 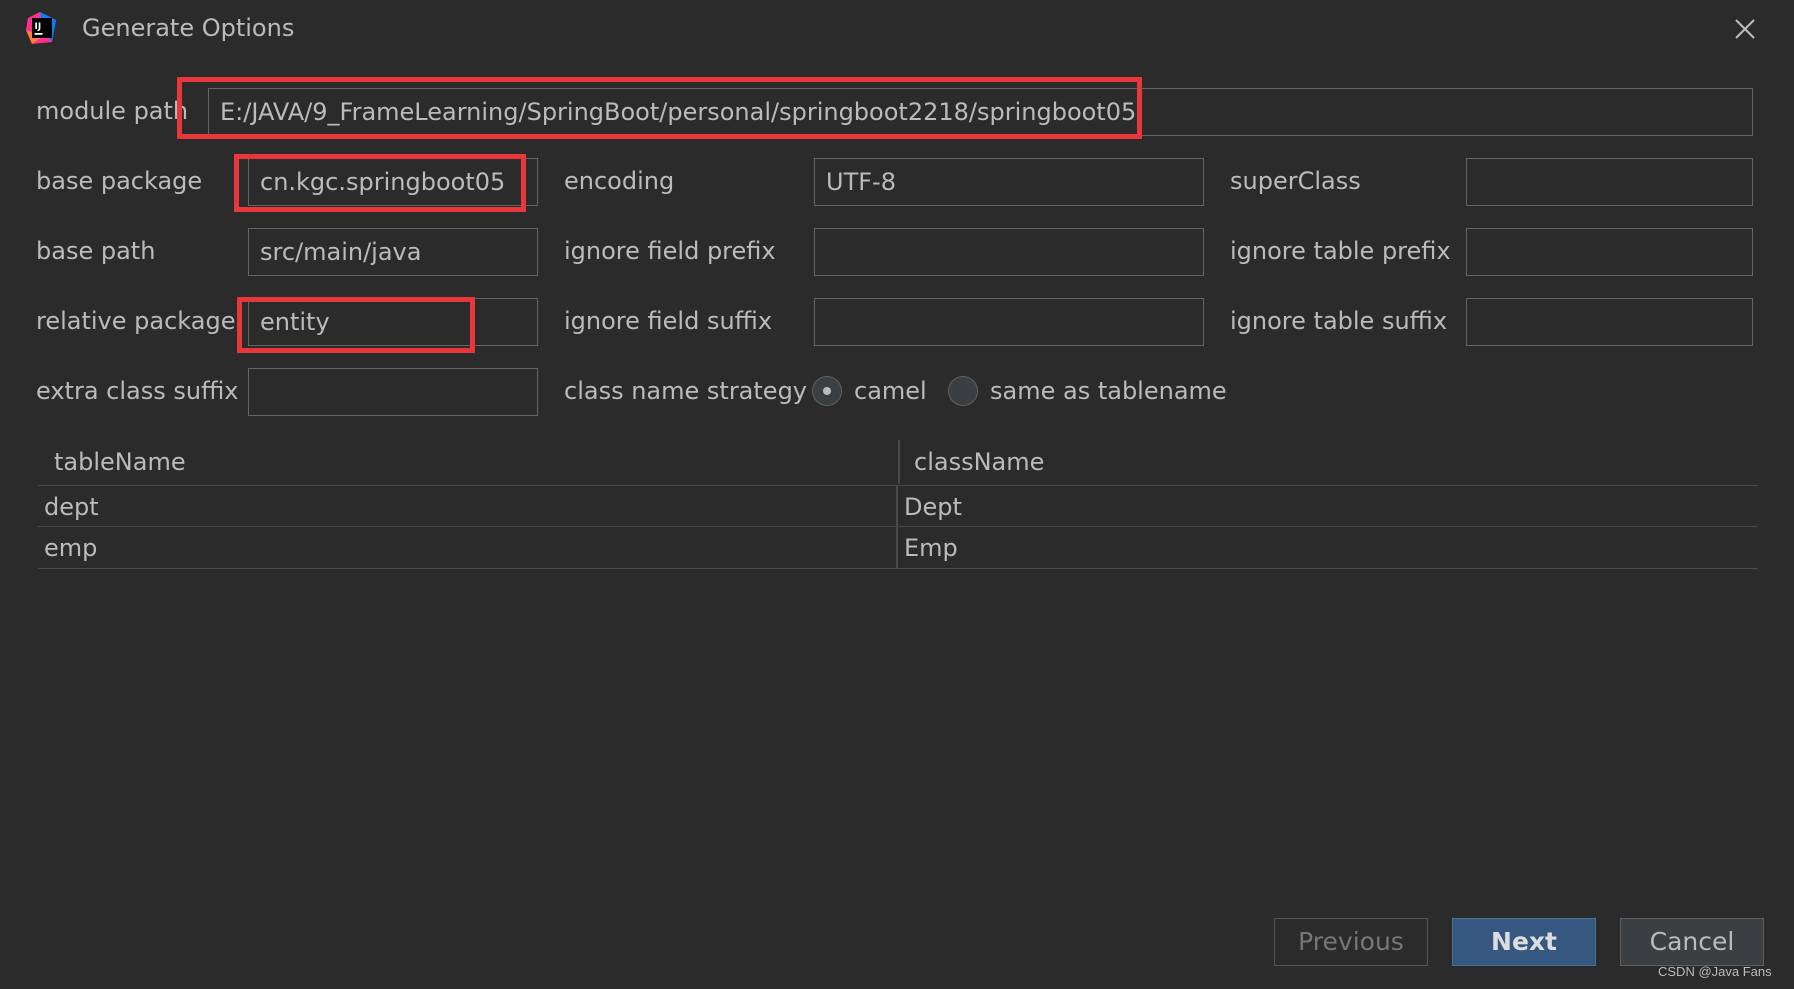 I want to click on relative-package-label: relative package, so click(x=136, y=321).